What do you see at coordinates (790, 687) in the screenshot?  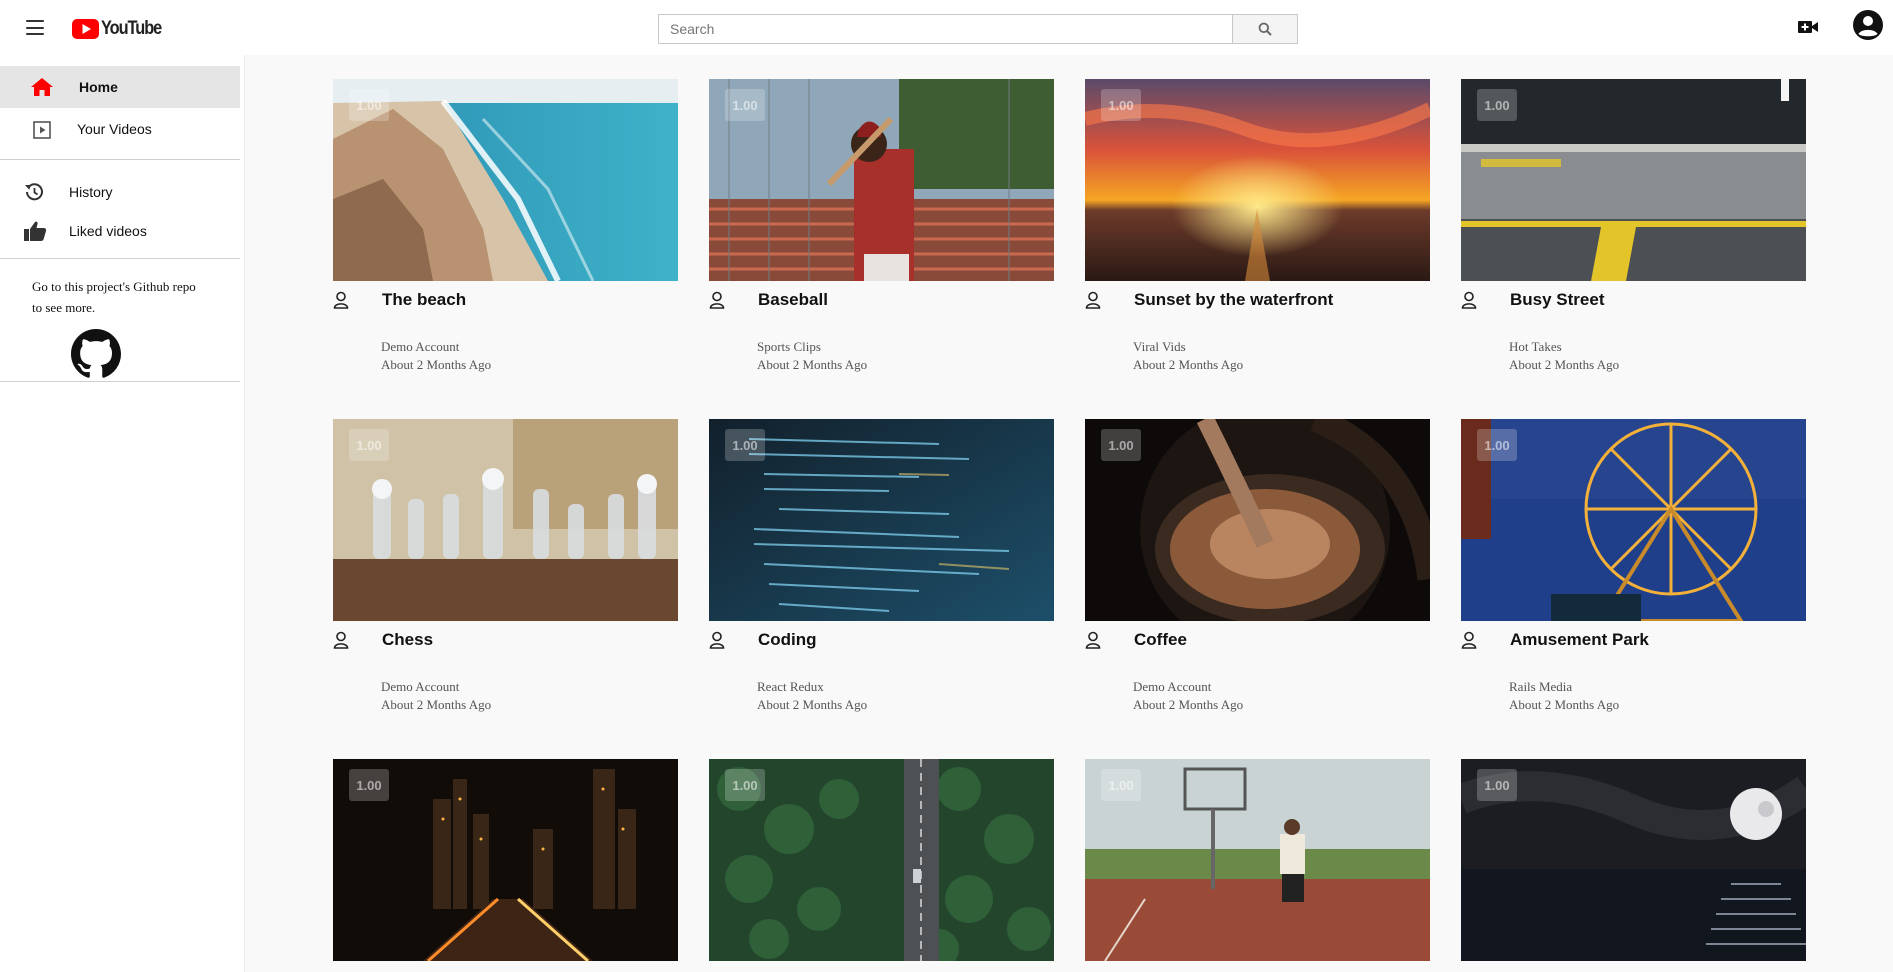 I see `channel-name: React Redux` at bounding box center [790, 687].